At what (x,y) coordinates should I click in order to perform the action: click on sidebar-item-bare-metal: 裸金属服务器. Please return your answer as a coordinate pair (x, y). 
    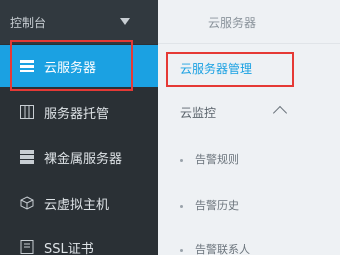
    Looking at the image, I should click on (79, 157).